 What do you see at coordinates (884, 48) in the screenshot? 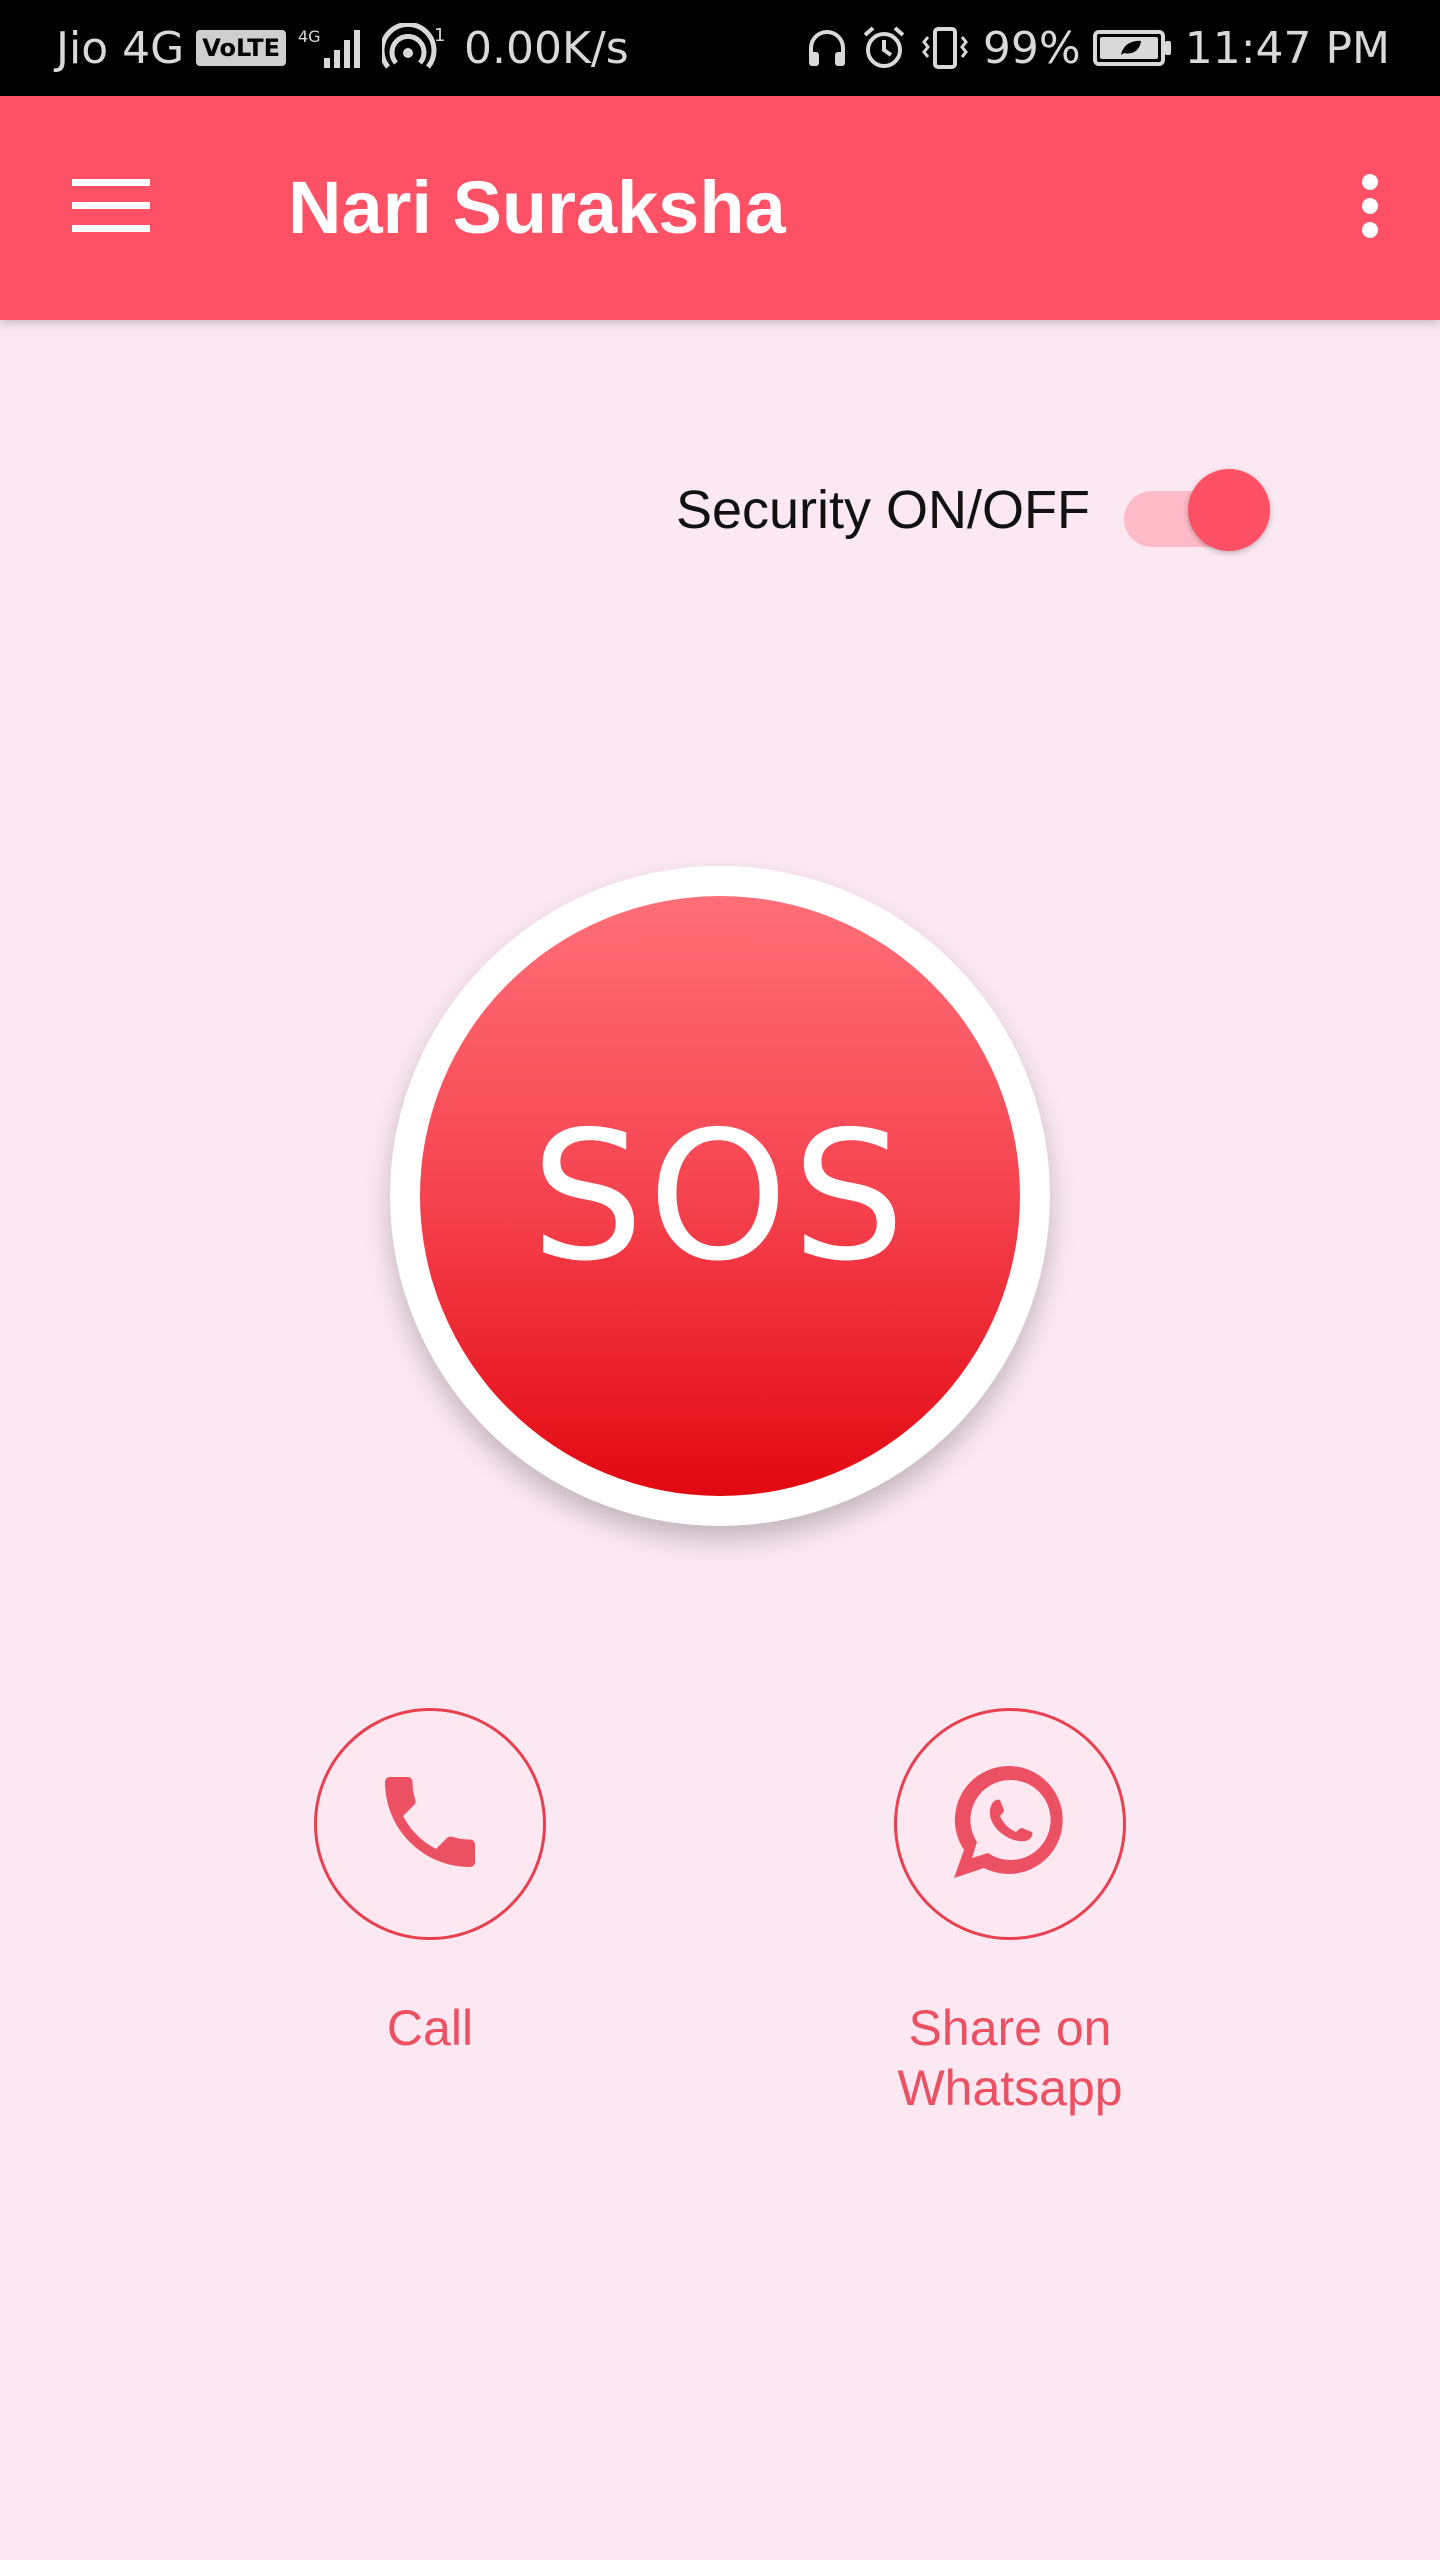
I see `alarm-icon` at bounding box center [884, 48].